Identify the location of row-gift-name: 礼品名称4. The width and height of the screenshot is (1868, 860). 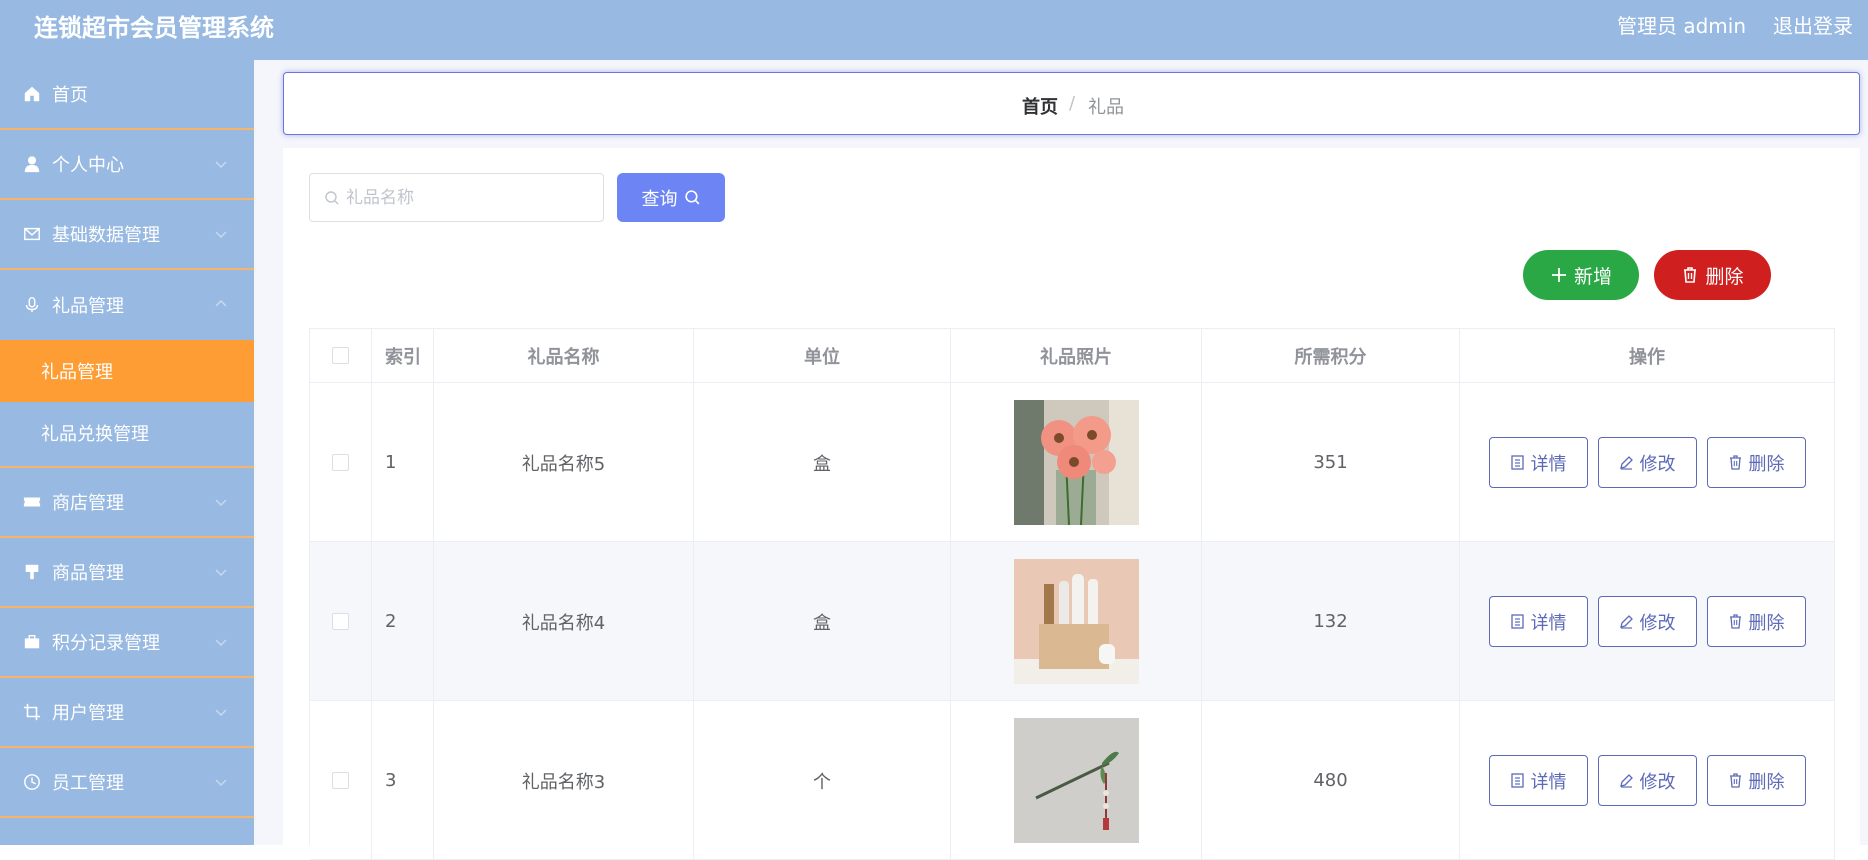
(564, 621).